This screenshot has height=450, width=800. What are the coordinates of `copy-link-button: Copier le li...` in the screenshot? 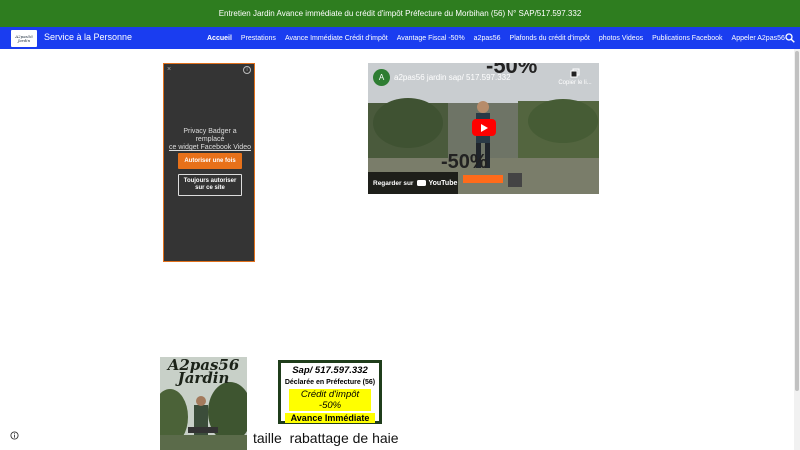 It's located at (575, 77).